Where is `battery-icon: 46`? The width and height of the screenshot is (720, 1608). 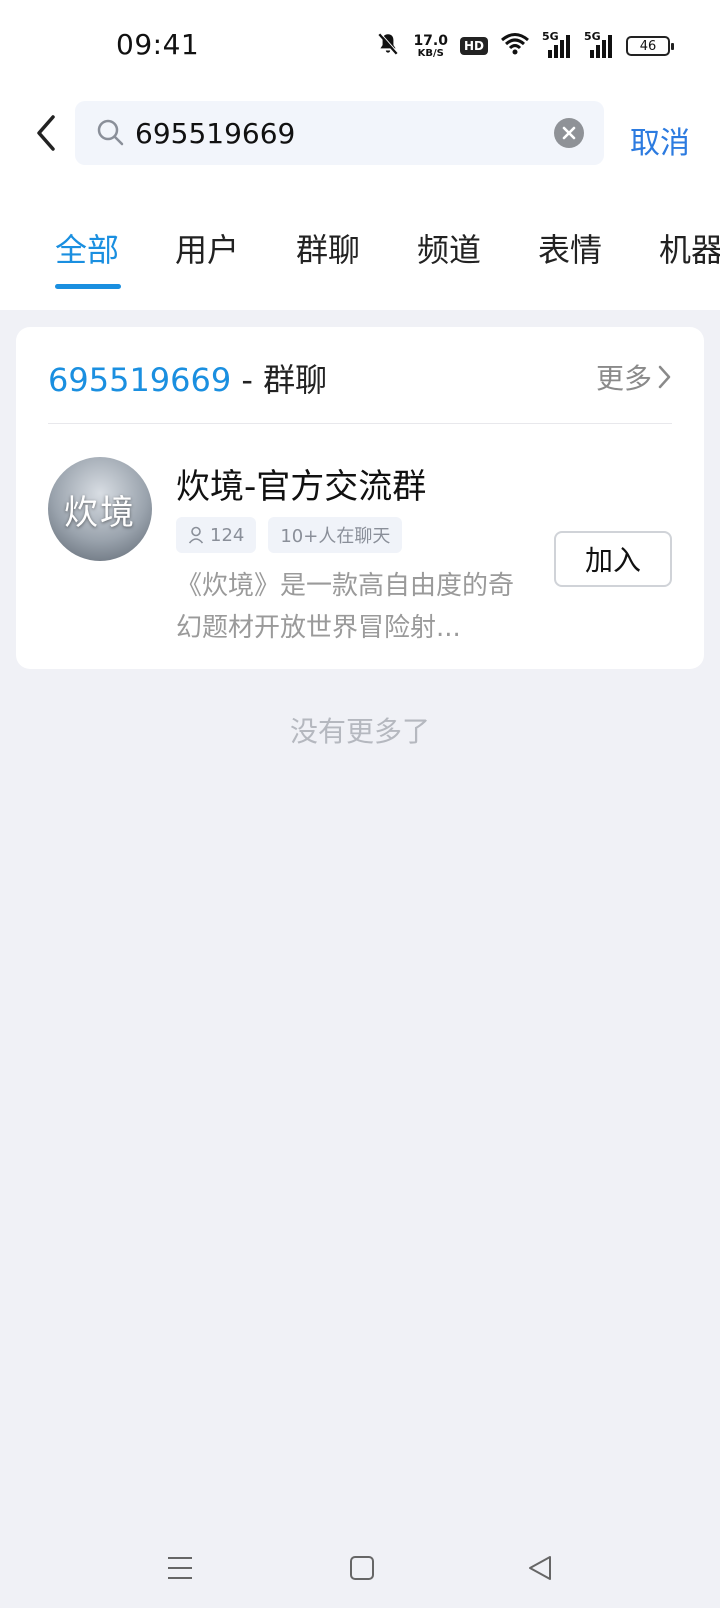
battery-icon: 46 is located at coordinates (650, 46).